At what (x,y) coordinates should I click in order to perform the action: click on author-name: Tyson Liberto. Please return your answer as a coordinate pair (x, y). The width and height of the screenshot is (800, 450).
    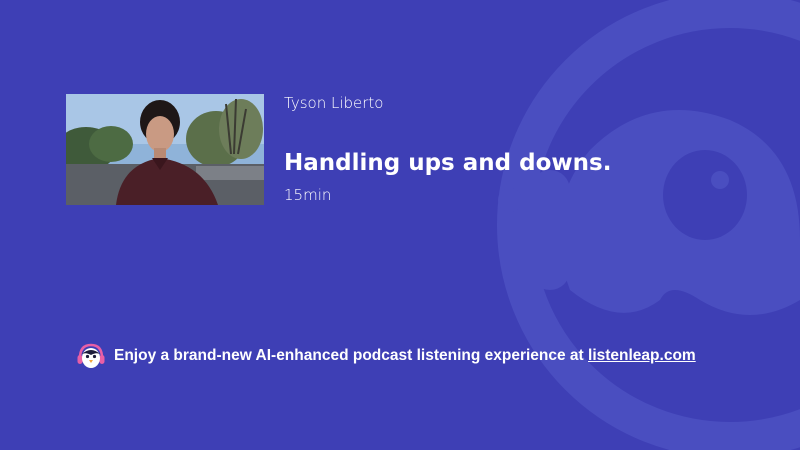
    Looking at the image, I should click on (334, 103).